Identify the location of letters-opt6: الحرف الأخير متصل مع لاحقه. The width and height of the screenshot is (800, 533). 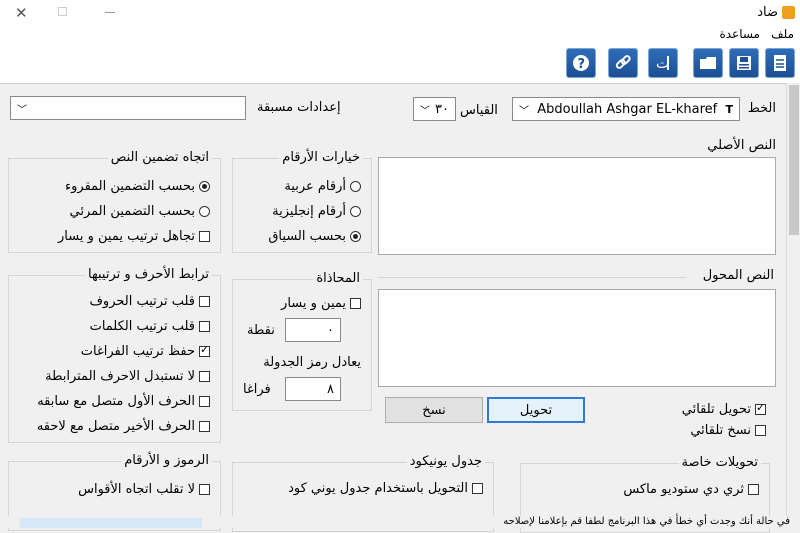
(123, 426).